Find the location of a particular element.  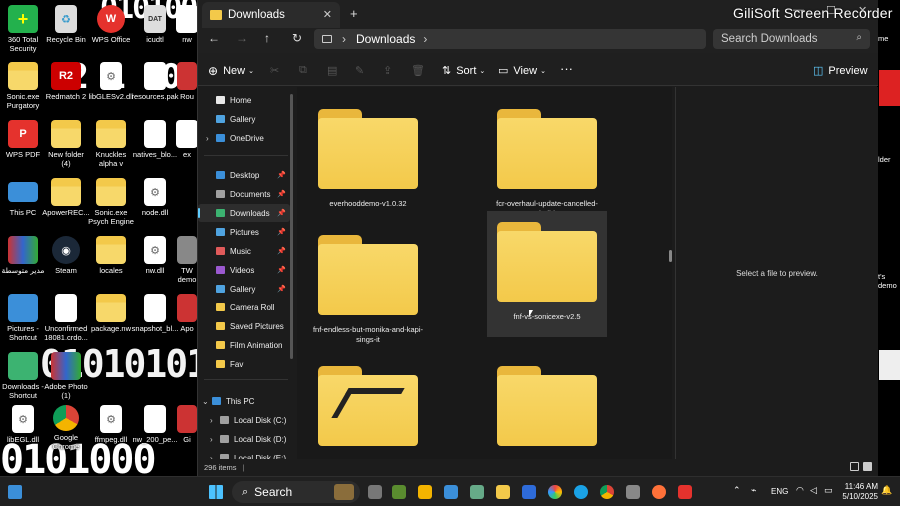

search-input: Search Downloads ⌕ is located at coordinates (791, 39).